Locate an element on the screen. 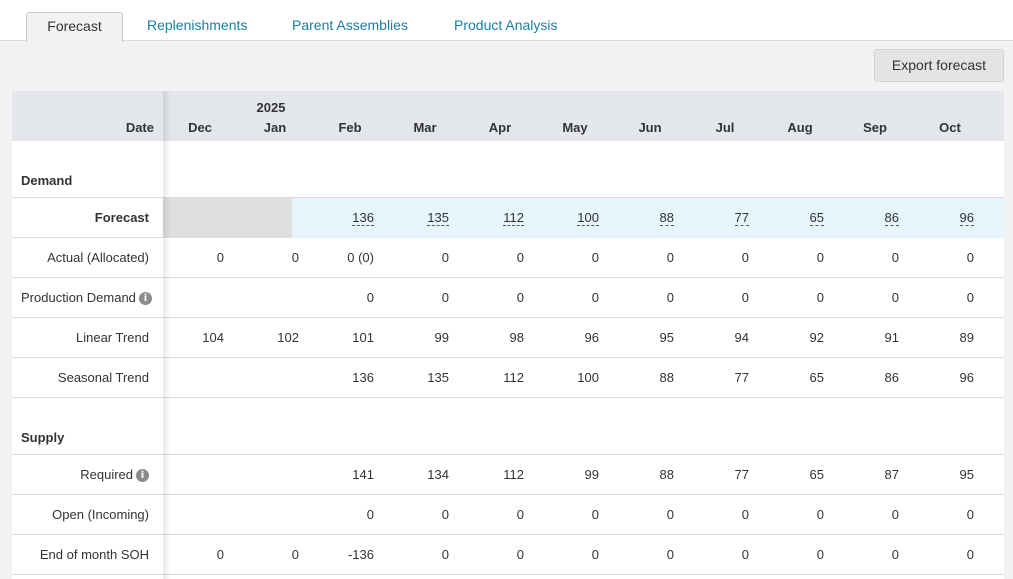 The width and height of the screenshot is (1013, 579). cell-seasonal-trend-9: 86 is located at coordinates (891, 377).